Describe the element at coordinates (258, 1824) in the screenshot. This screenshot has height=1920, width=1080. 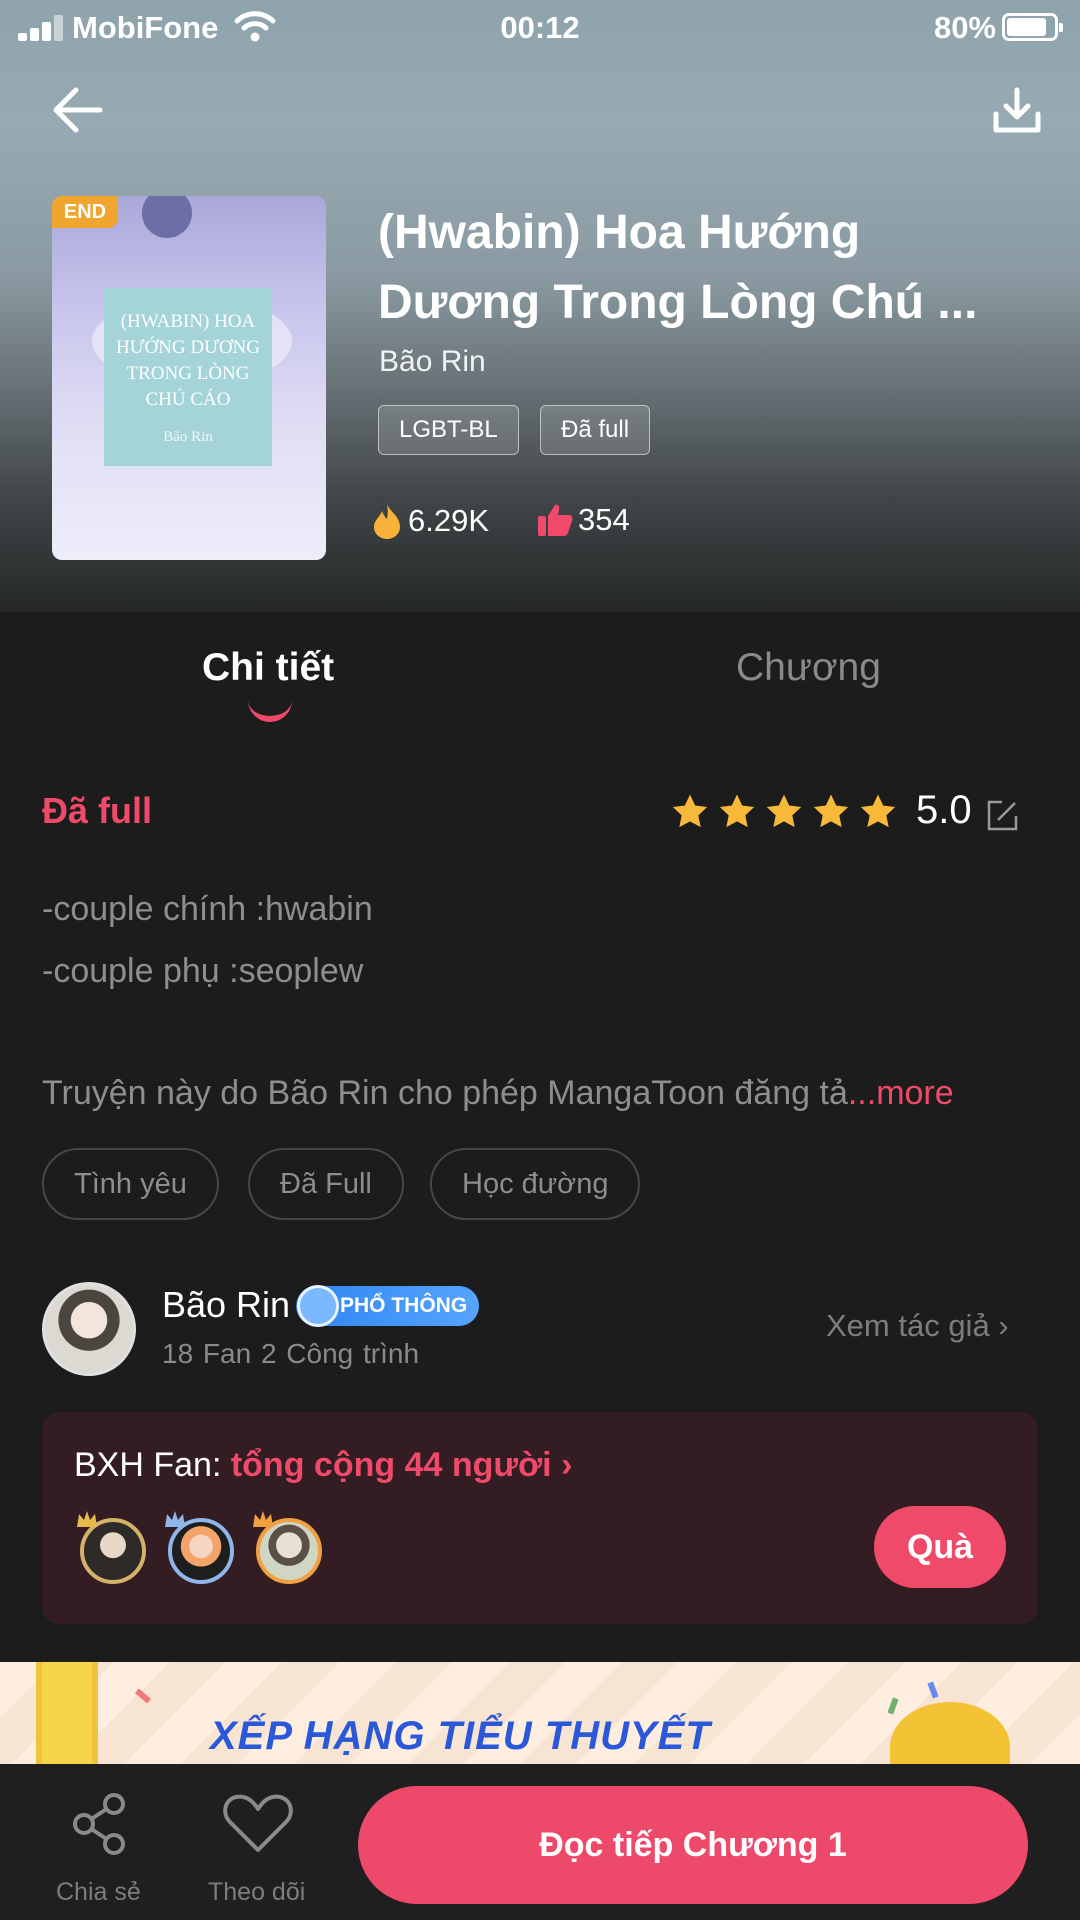
I see `heart-icon` at that location.